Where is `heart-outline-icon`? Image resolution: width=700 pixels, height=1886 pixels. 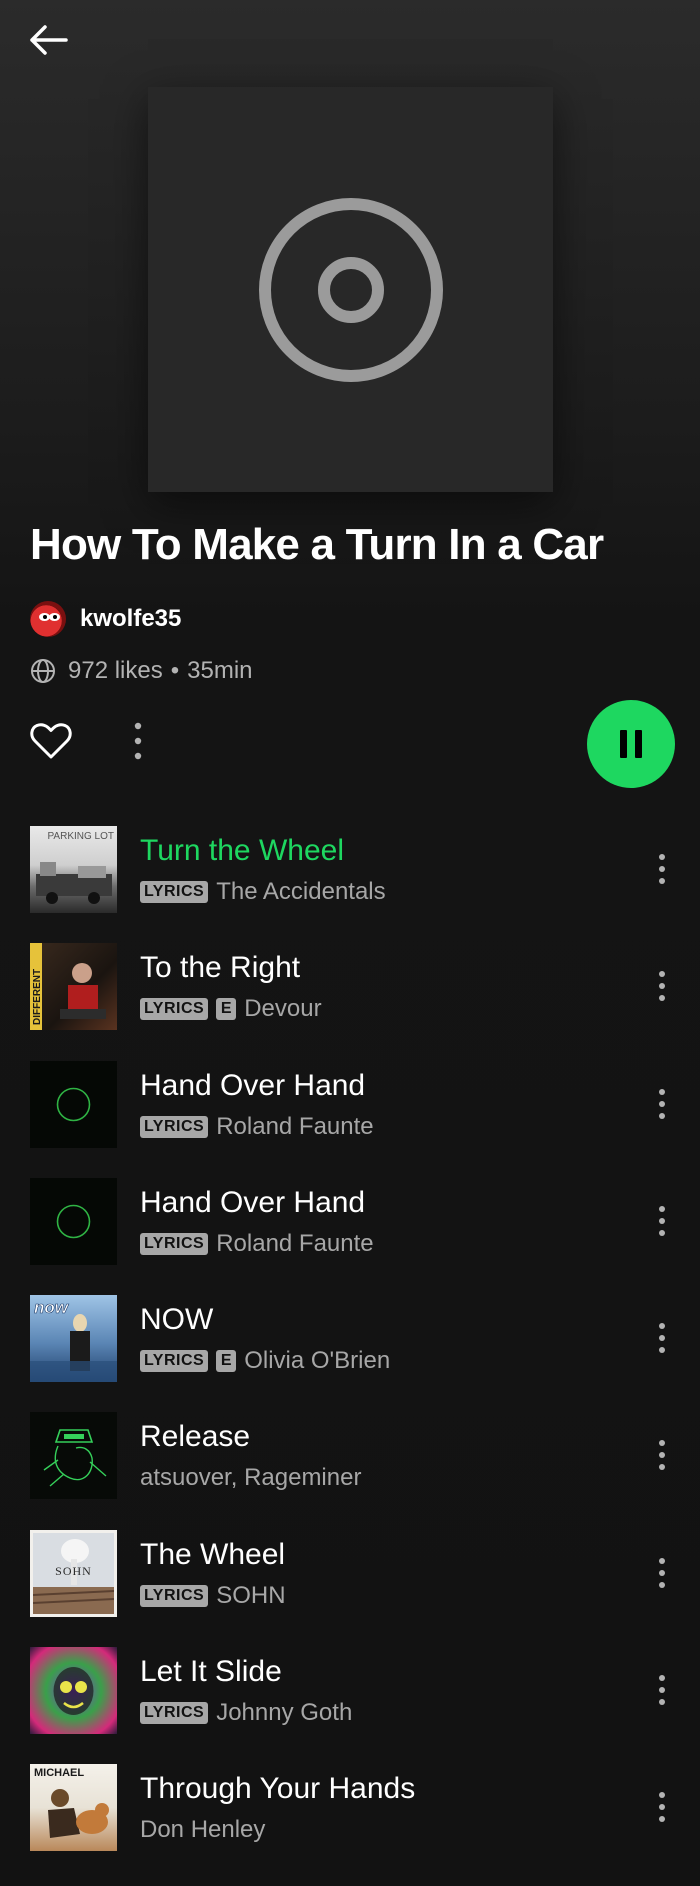
heart-outline-icon is located at coordinates (51, 741).